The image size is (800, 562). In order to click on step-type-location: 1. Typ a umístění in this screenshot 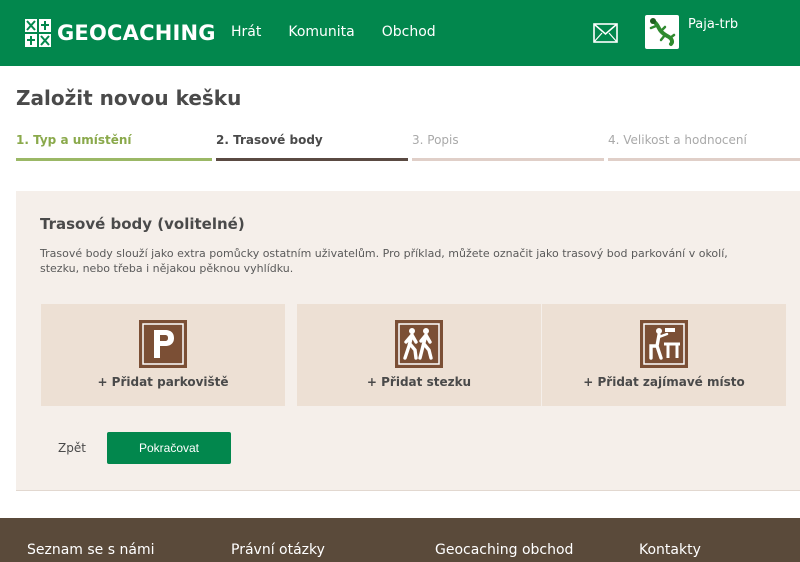, I will do `click(114, 148)`.